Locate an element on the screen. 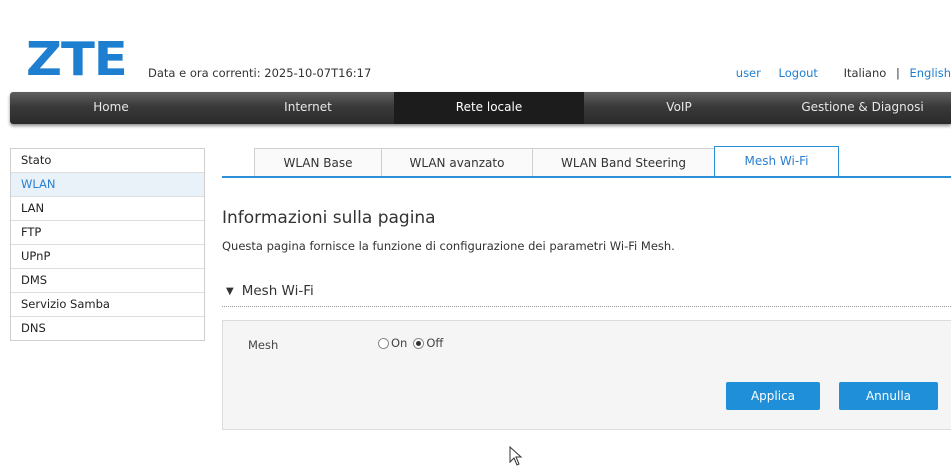  sidebar-item-lan: LAN is located at coordinates (107, 209).